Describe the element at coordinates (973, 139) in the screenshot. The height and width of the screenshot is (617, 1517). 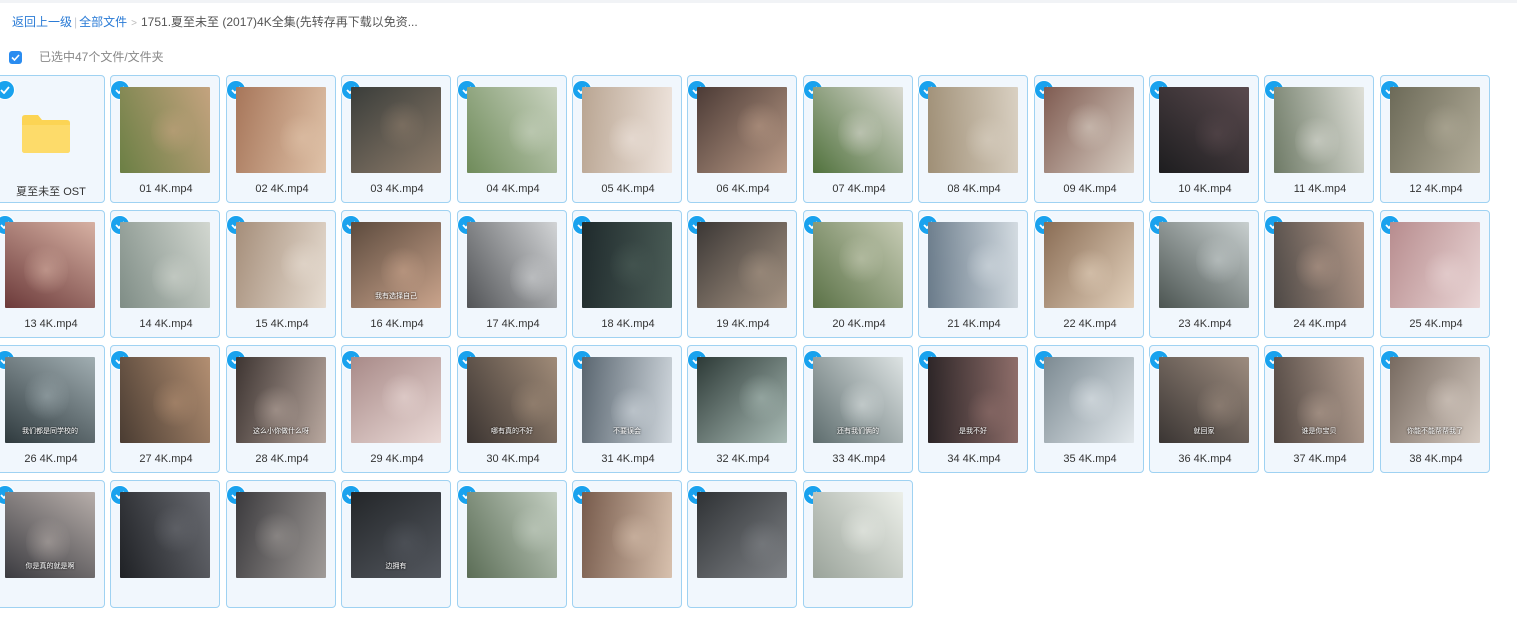
I see `file-tile: 08 4K.mp4` at that location.